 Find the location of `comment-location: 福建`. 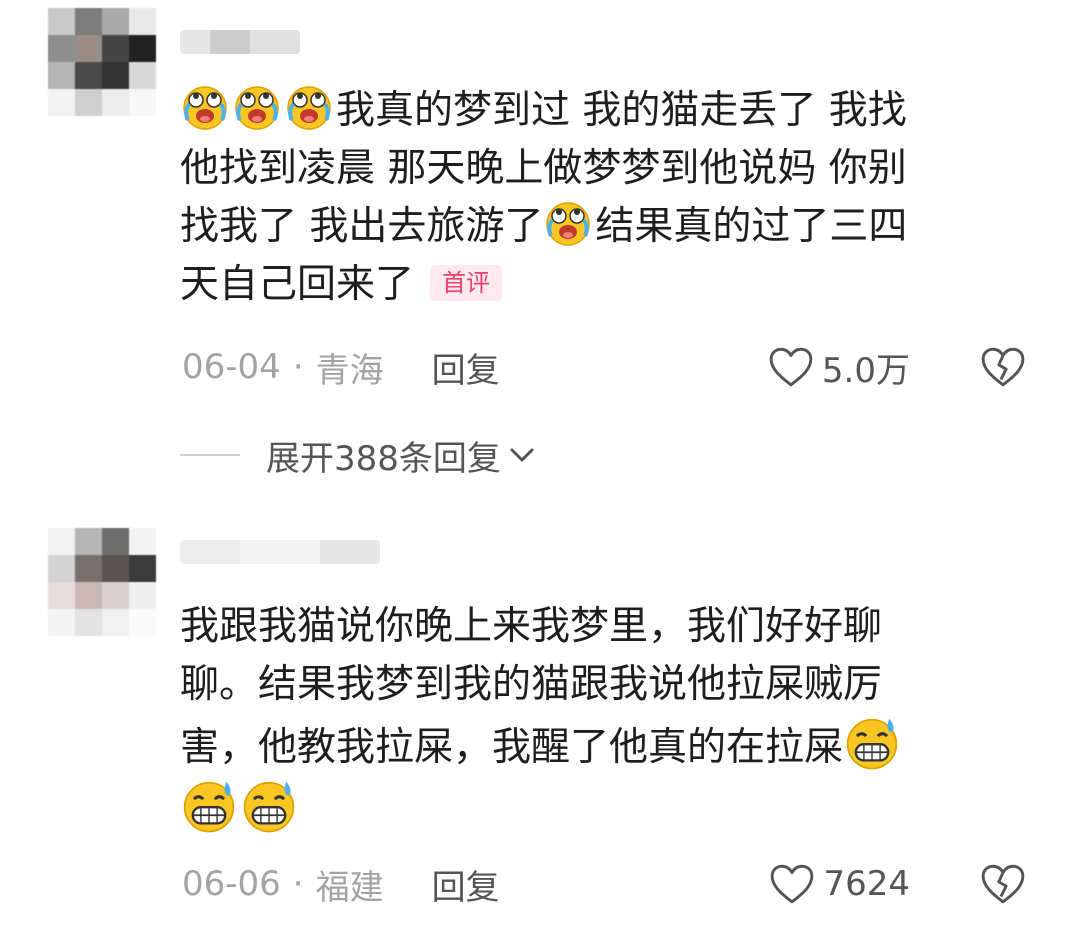

comment-location: 福建 is located at coordinates (349, 887).